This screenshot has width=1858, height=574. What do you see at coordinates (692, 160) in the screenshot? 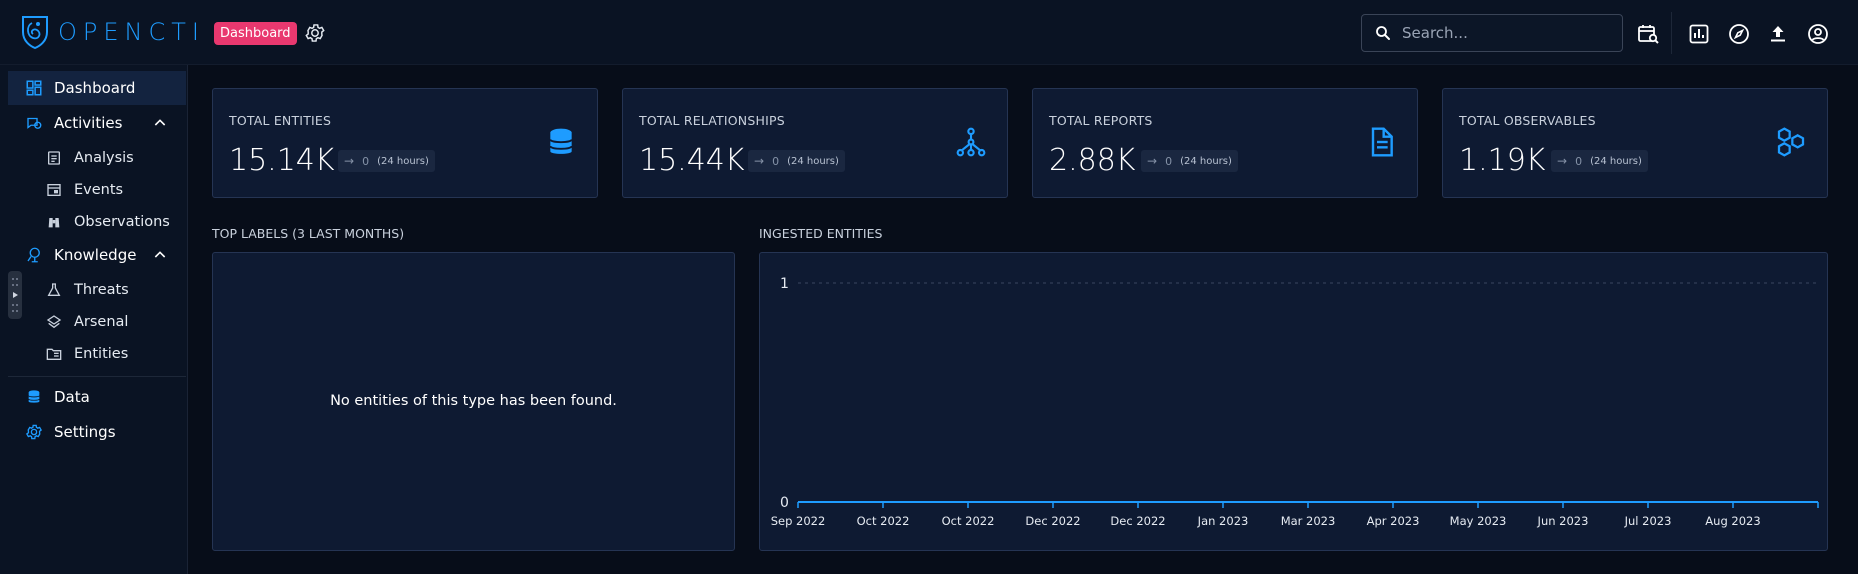
I see `card-value: 15.44K` at bounding box center [692, 160].